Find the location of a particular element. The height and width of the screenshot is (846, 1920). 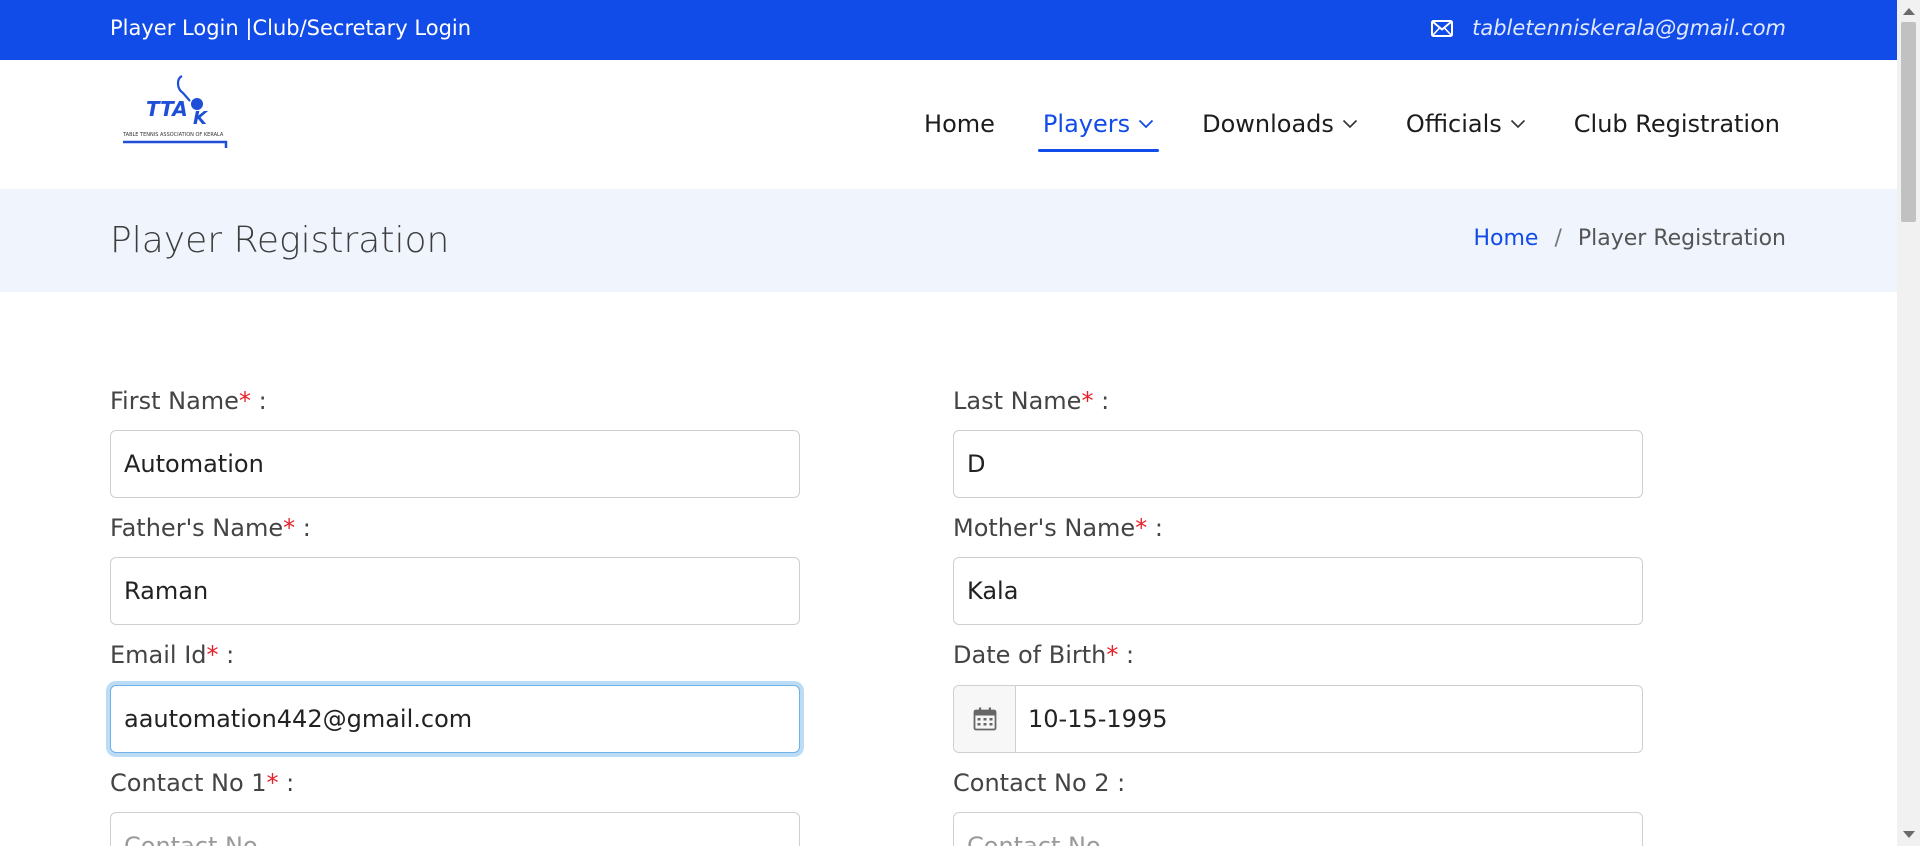

envelope-icon is located at coordinates (1442, 28).